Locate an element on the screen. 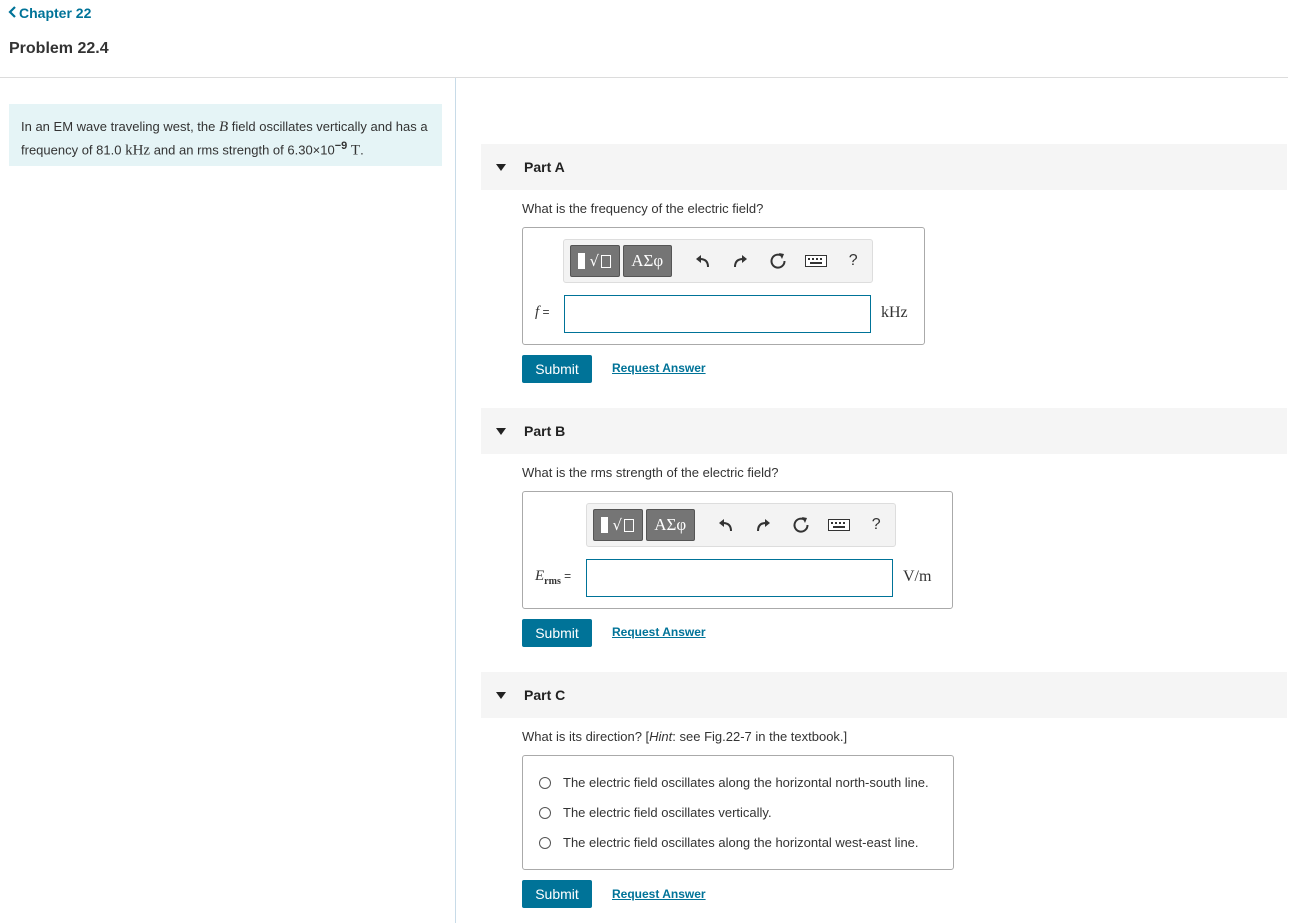 Image resolution: width=1305 pixels, height=923 pixels. part-a-label: Part A is located at coordinates (544, 167).